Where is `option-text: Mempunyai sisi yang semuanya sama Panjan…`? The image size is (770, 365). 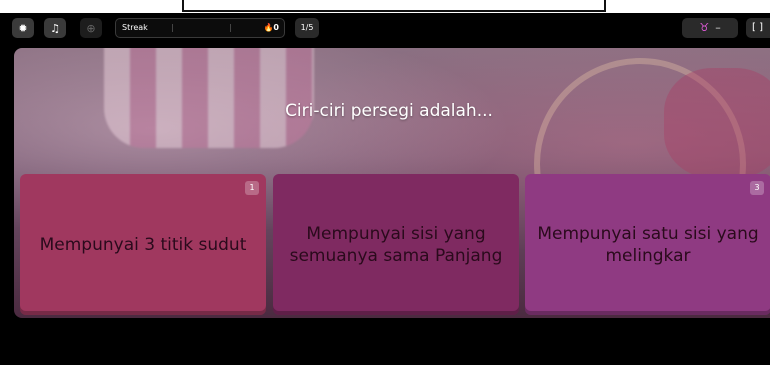
option-text: Mempunyai sisi yang semuanya sama Panjan… is located at coordinates (396, 244).